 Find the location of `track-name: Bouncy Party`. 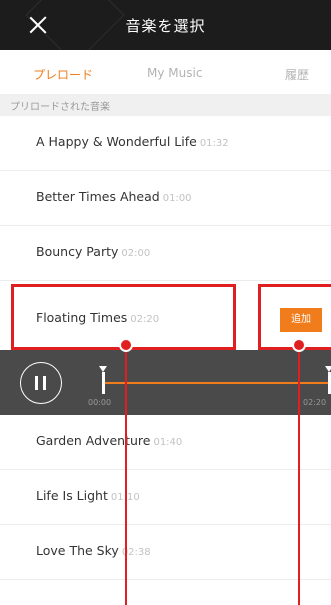

track-name: Bouncy Party is located at coordinates (77, 251).